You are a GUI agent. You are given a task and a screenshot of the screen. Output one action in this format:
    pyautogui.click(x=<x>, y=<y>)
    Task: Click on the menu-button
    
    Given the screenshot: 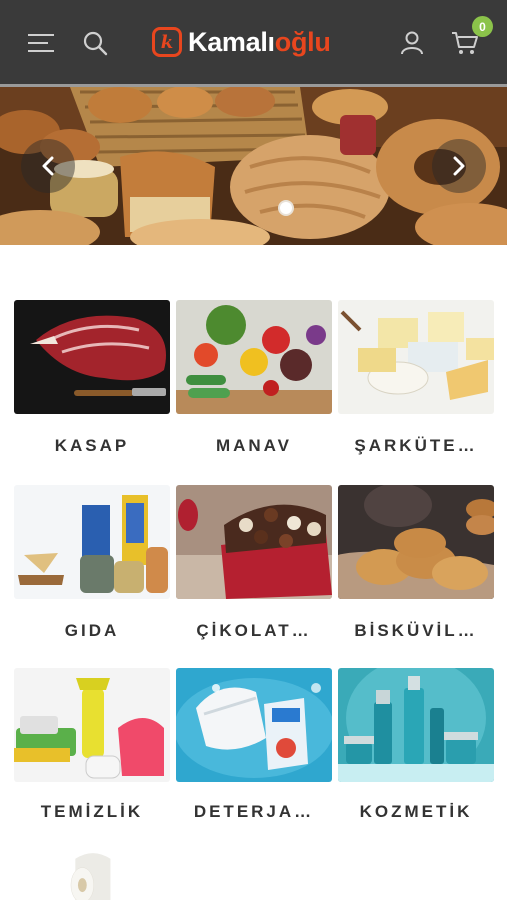 What is the action you would take?
    pyautogui.click(x=41, y=43)
    